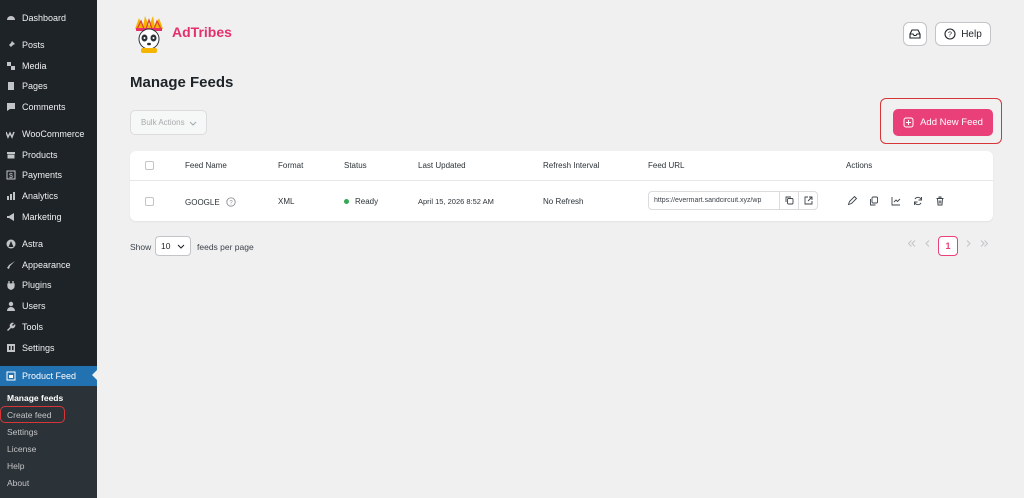 The height and width of the screenshot is (498, 1024). I want to click on feed-stats-button, so click(896, 201).